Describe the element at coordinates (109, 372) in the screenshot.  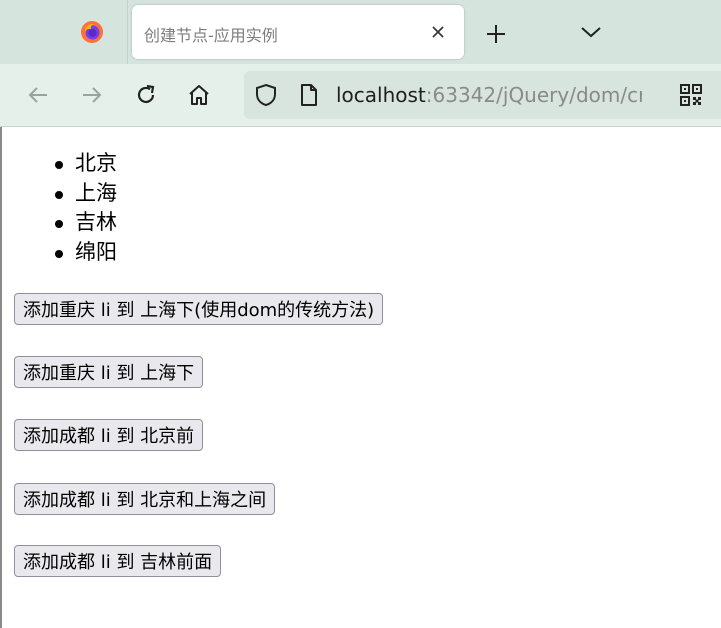
I see `add-chongqing-button: 添加重庆 li 到 上海下` at that location.